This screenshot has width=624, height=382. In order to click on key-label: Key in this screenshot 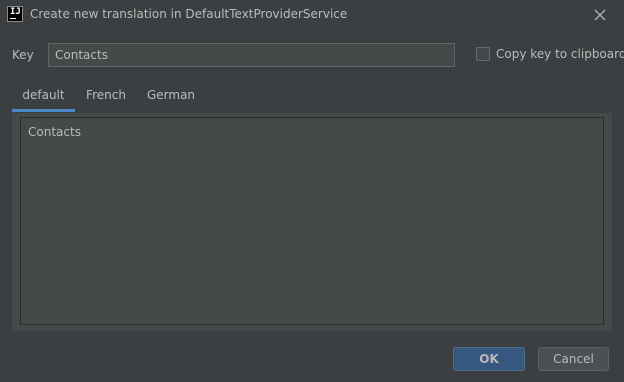, I will do `click(23, 55)`.